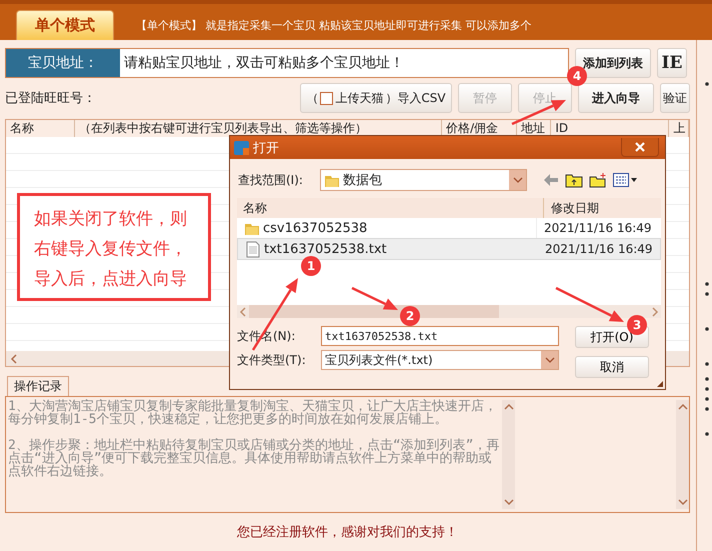 The image size is (712, 551). What do you see at coordinates (571, 208) in the screenshot?
I see `column-header: 修改日期` at bounding box center [571, 208].